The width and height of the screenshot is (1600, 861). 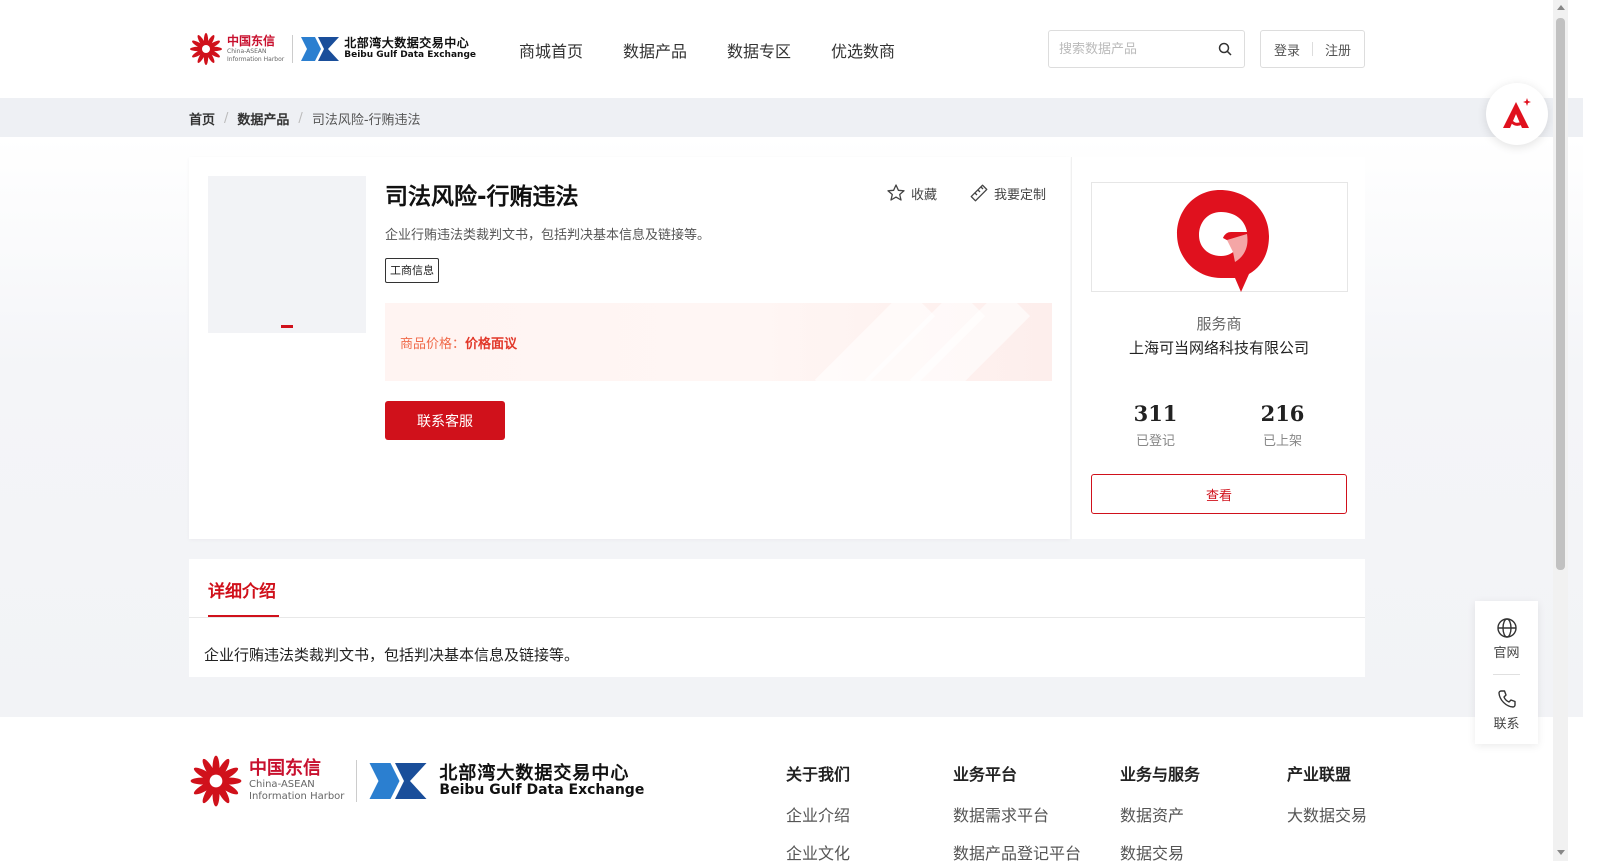 I want to click on view-provider-button: 查看, so click(x=1219, y=494).